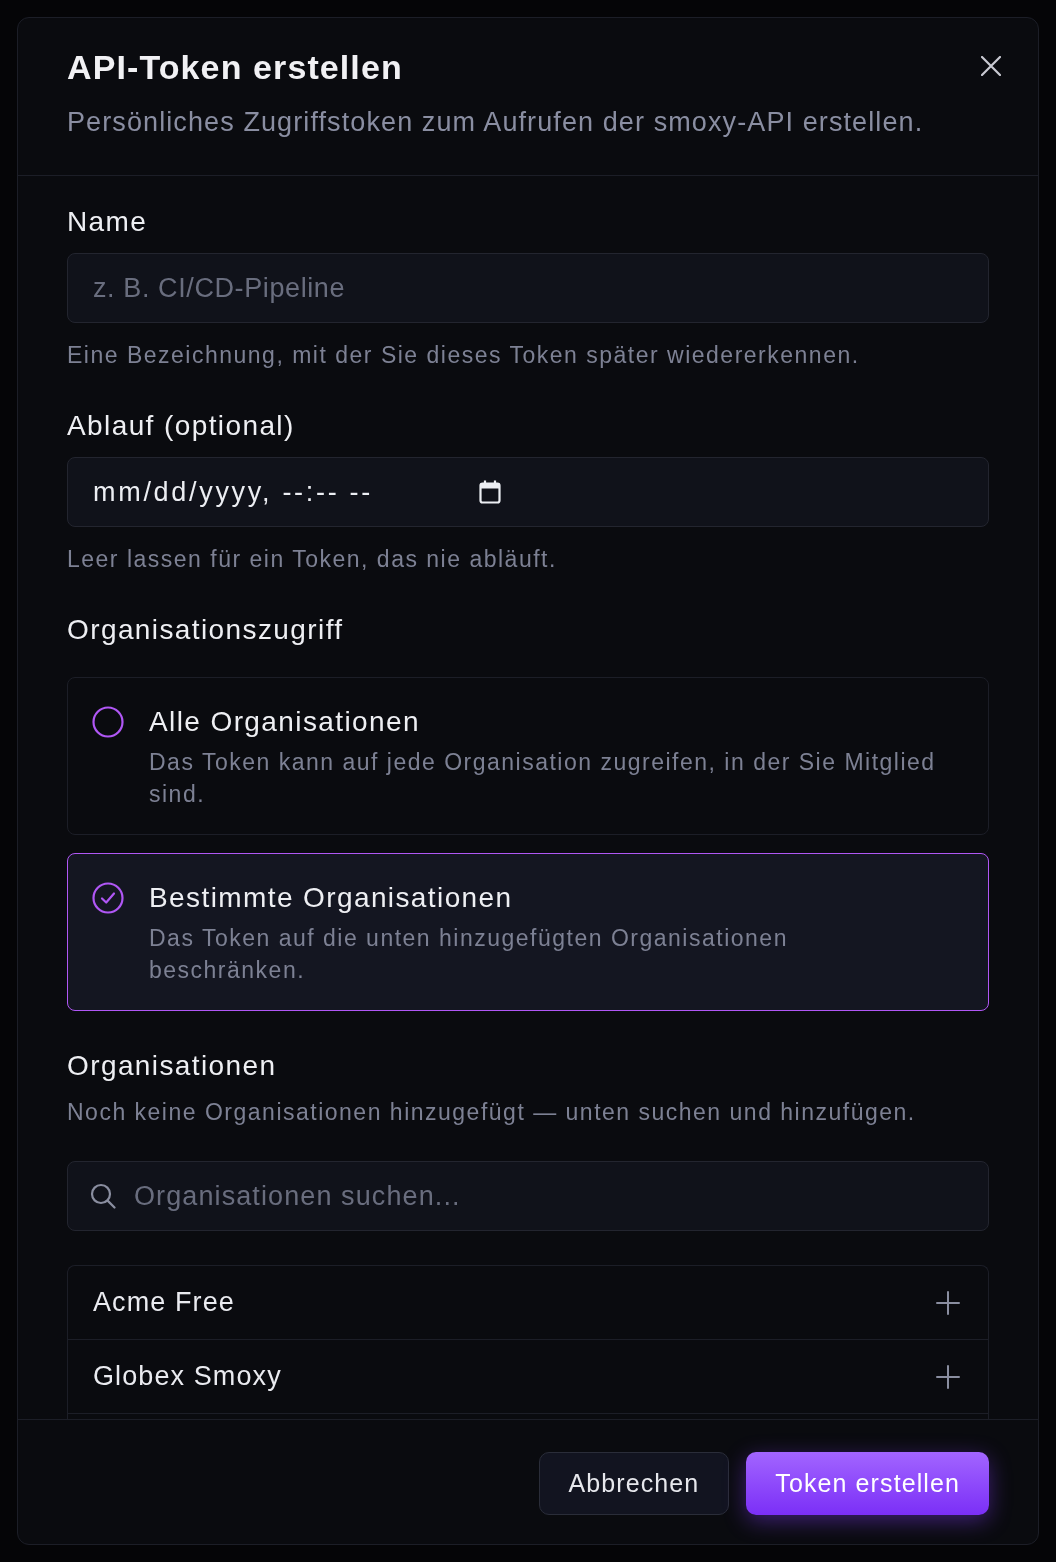 Image resolution: width=1056 pixels, height=1562 pixels. I want to click on close-icon, so click(991, 66).